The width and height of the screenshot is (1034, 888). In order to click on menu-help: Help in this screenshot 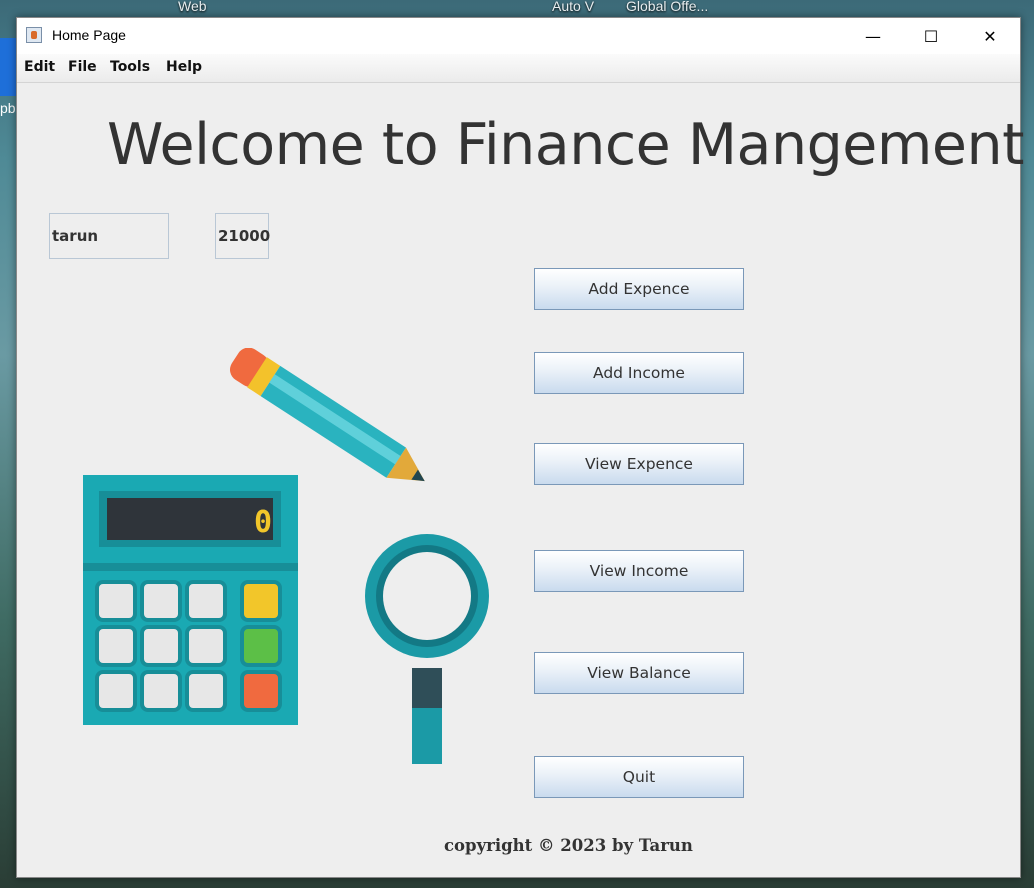, I will do `click(184, 67)`.